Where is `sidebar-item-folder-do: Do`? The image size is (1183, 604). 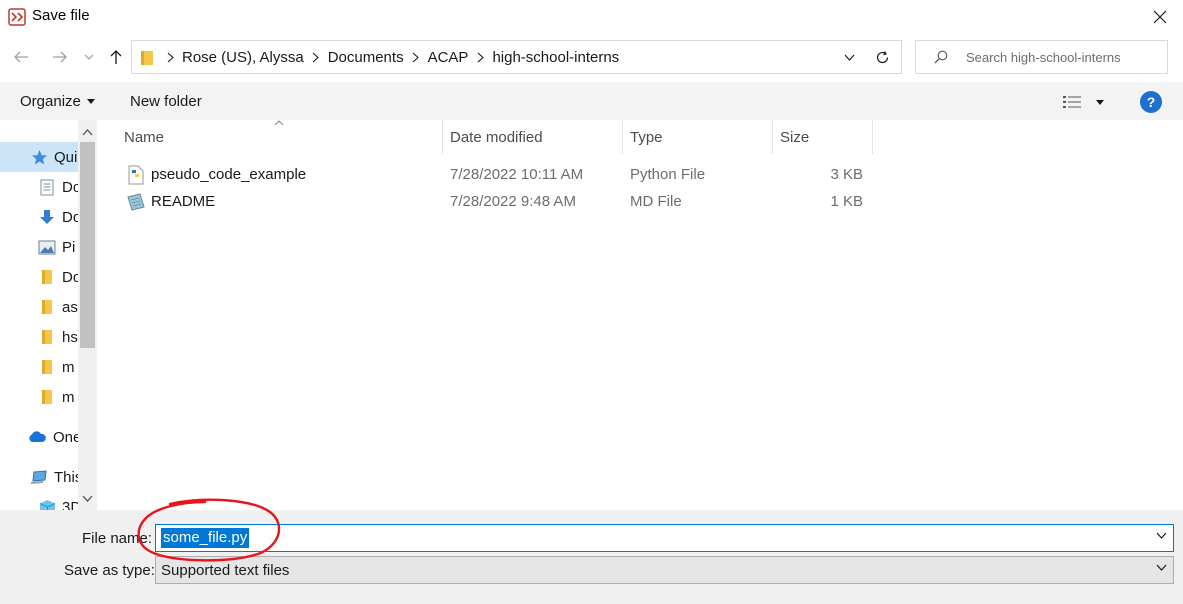
sidebar-item-folder-do: Do is located at coordinates (39, 277).